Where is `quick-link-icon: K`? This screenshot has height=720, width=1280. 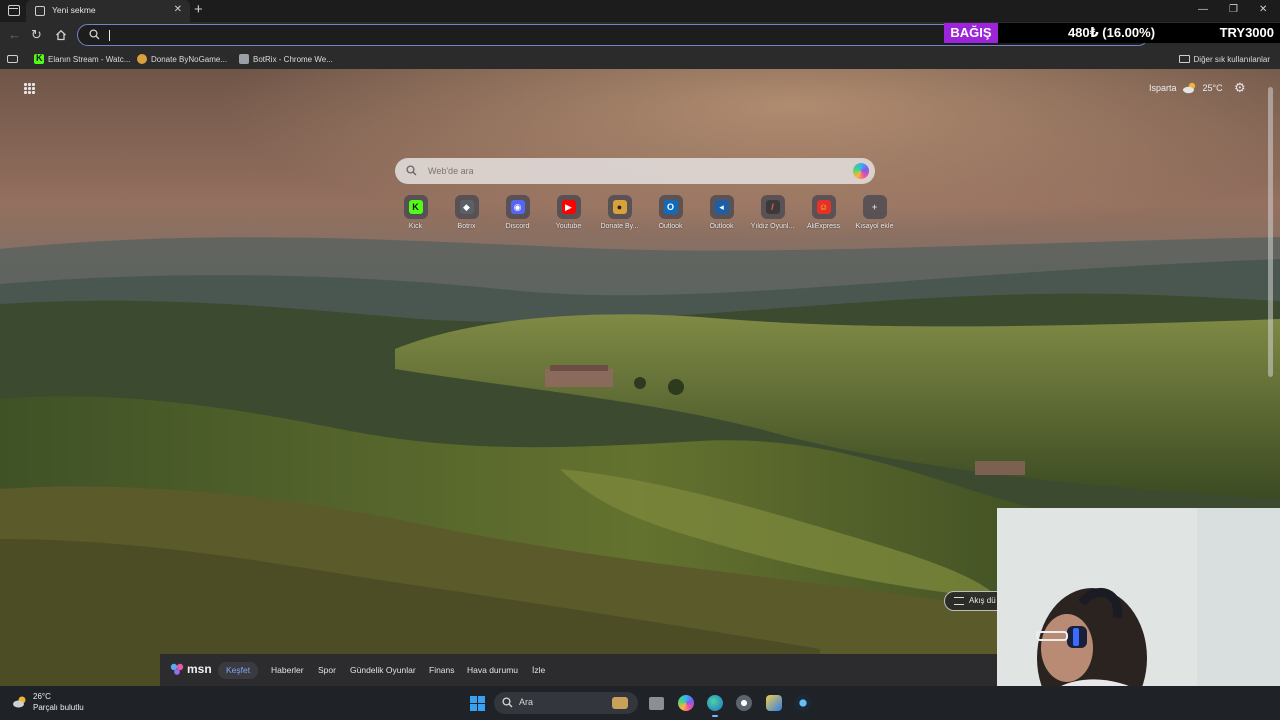
quick-link-icon: K is located at coordinates (415, 207).